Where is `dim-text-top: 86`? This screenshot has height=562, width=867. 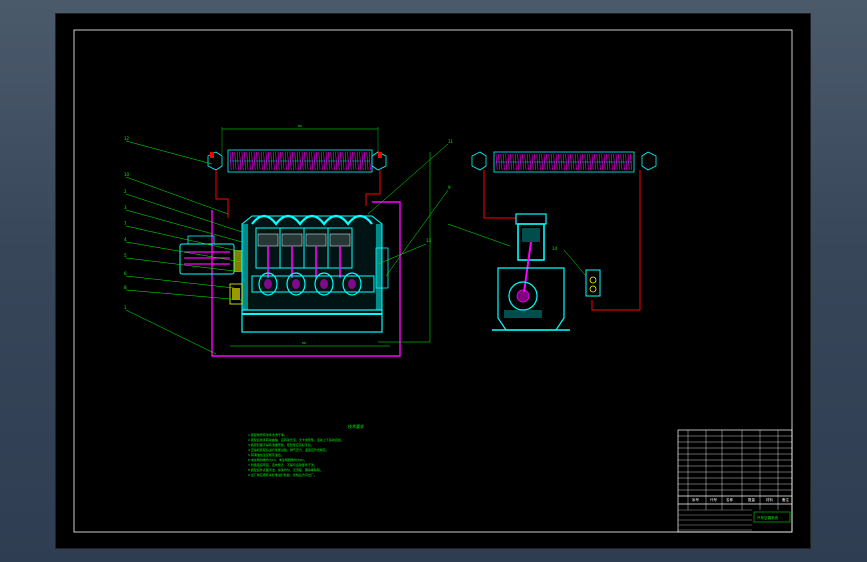
dim-text-top: 86 is located at coordinates (300, 126).